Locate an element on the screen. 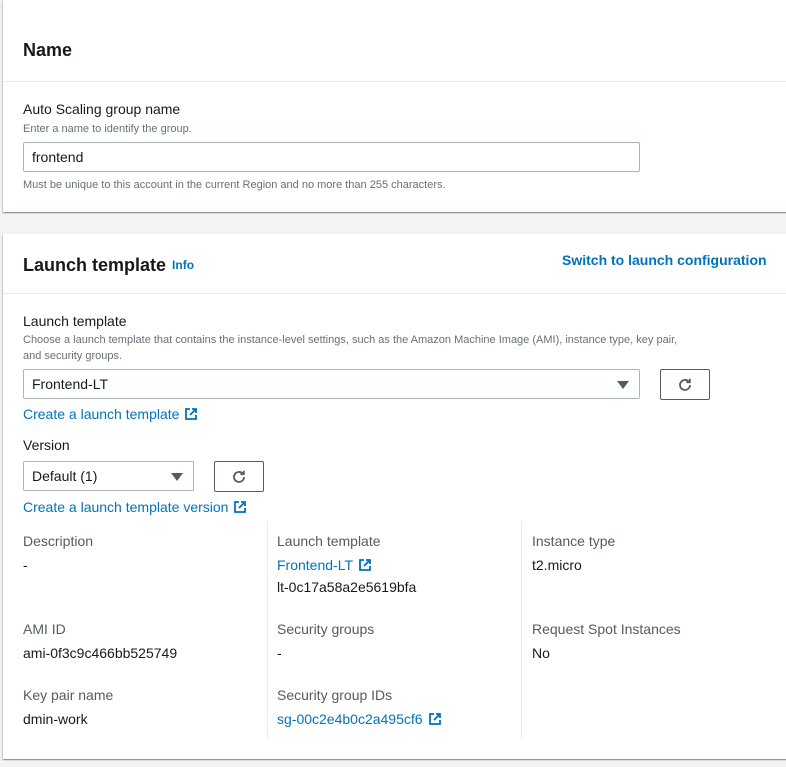 This screenshot has width=786, height=767. detail-launch-template-link: Frontend-LT is located at coordinates (324, 565).